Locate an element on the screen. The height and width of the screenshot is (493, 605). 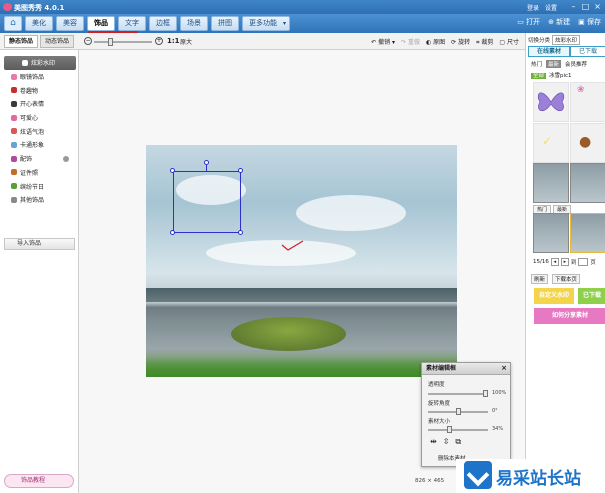
maximize-icon: □ is located at coordinates (585, 6).